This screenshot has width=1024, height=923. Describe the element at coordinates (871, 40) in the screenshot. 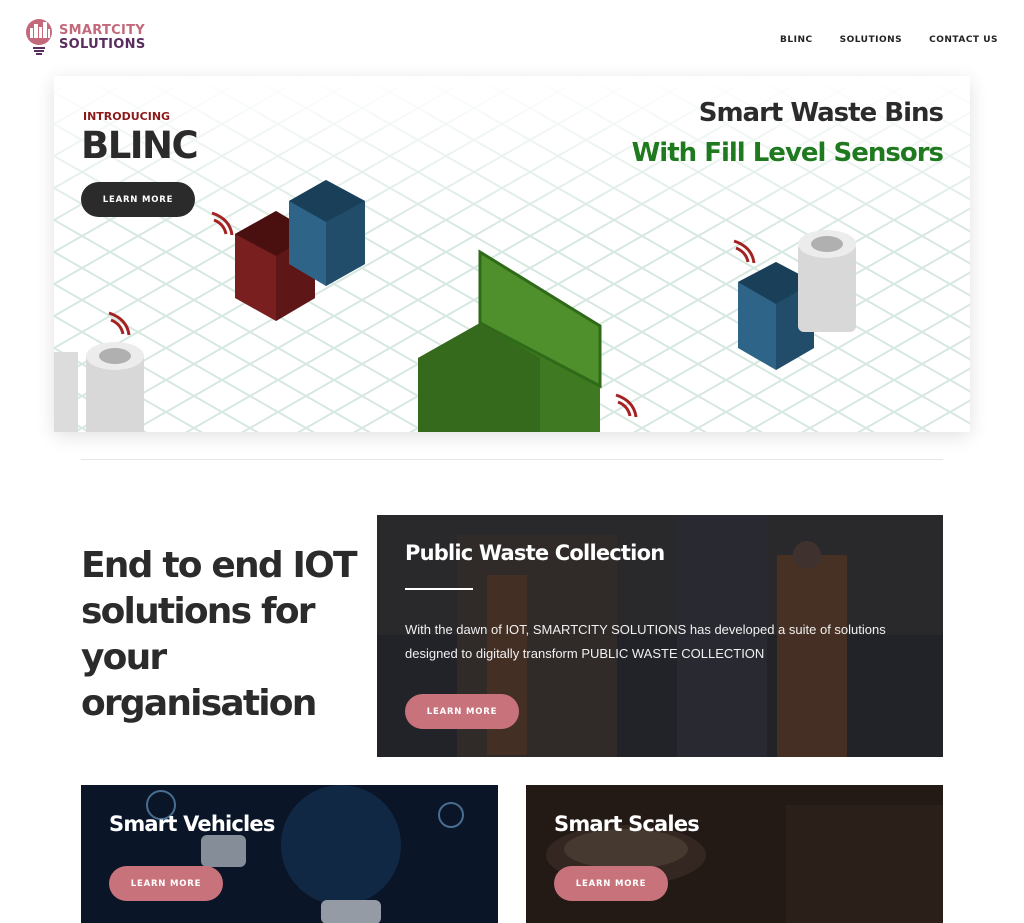

I see `nav-link-solutions: SOLUTIONS` at that location.